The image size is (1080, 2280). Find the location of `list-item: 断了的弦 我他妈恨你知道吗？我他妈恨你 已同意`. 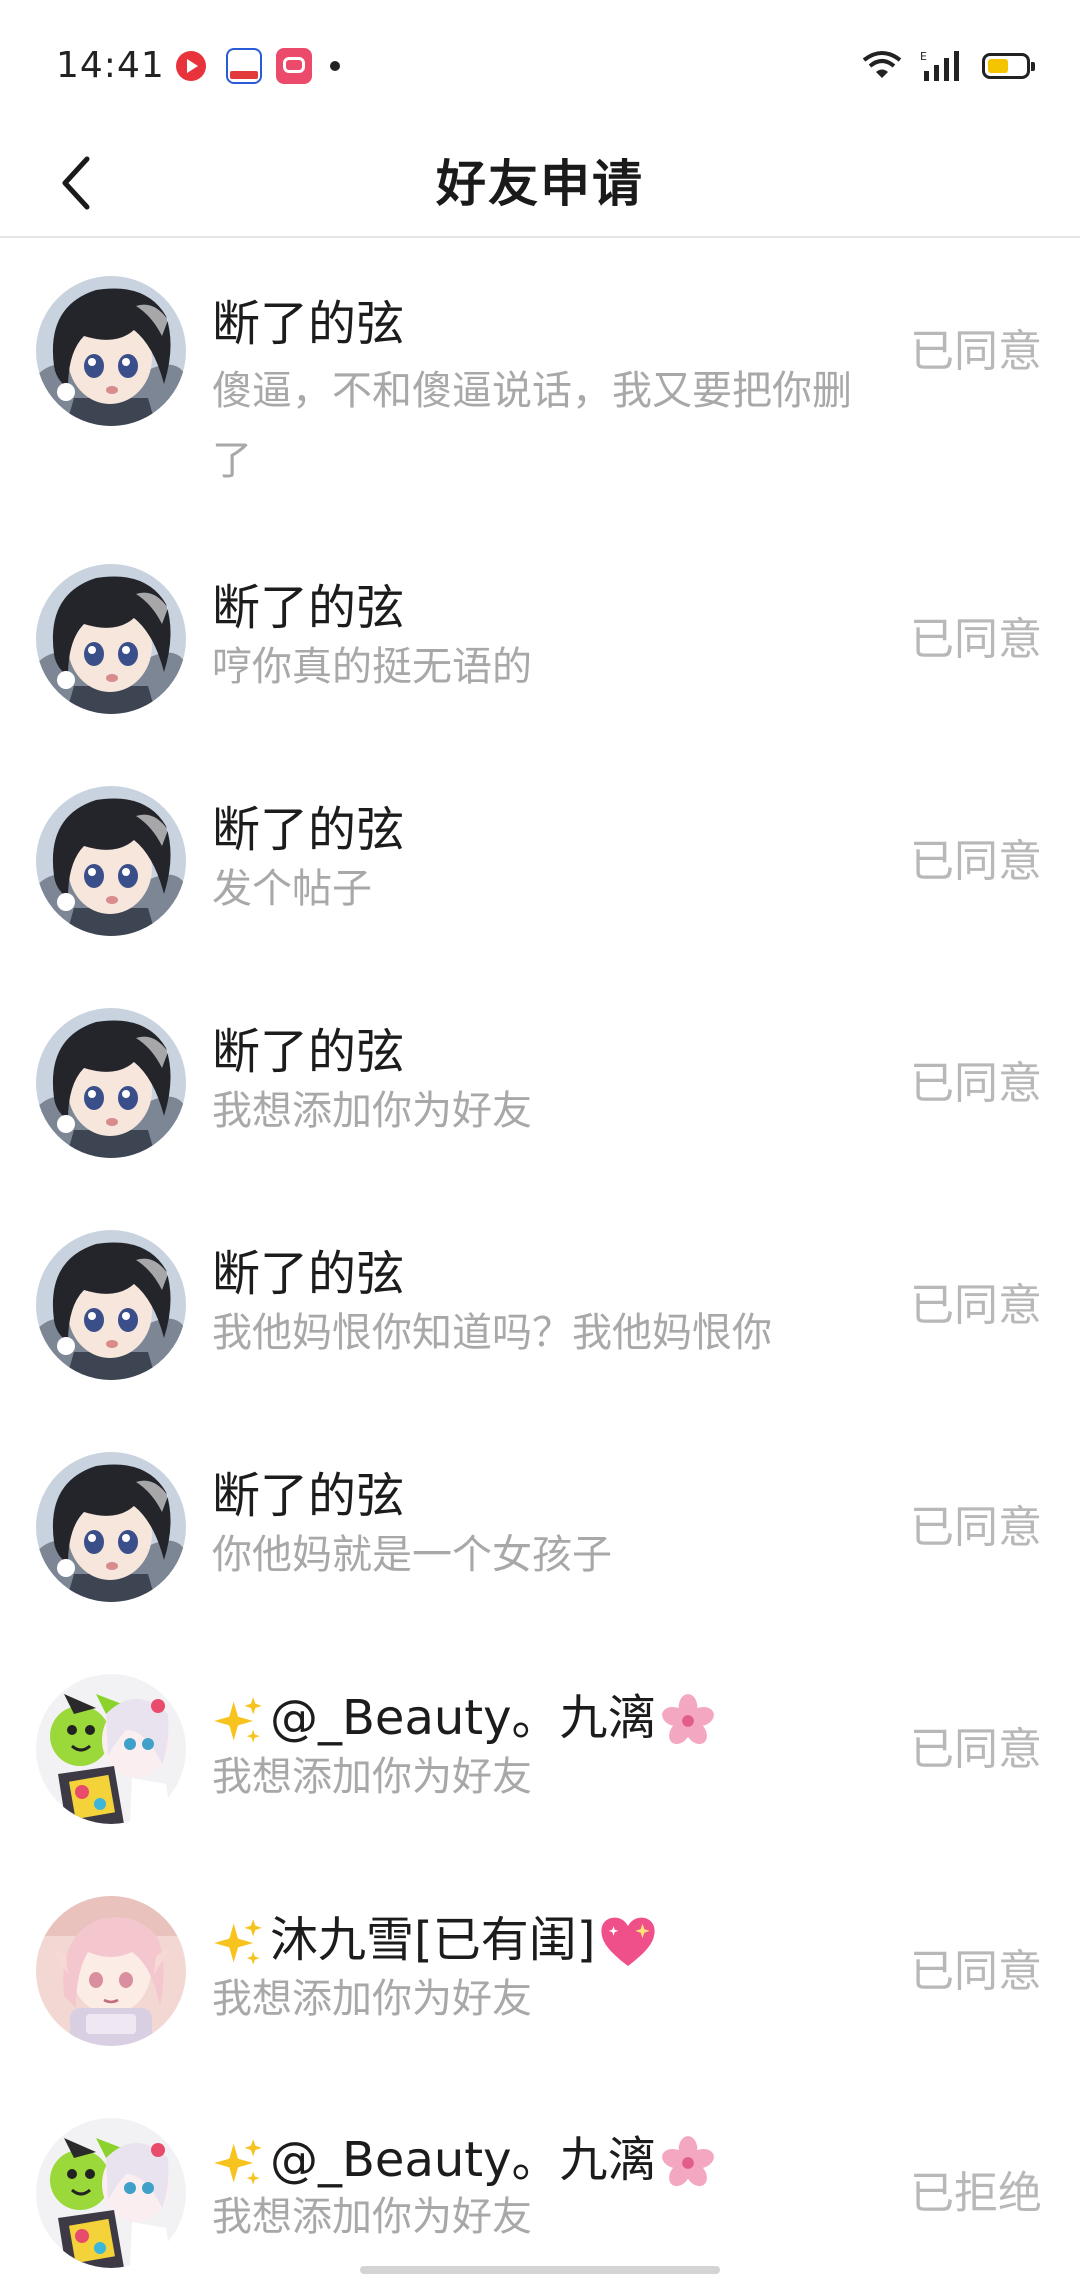

list-item: 断了的弦 我他妈恨你知道吗？我他妈恨你 已同意 is located at coordinates (540, 1305).